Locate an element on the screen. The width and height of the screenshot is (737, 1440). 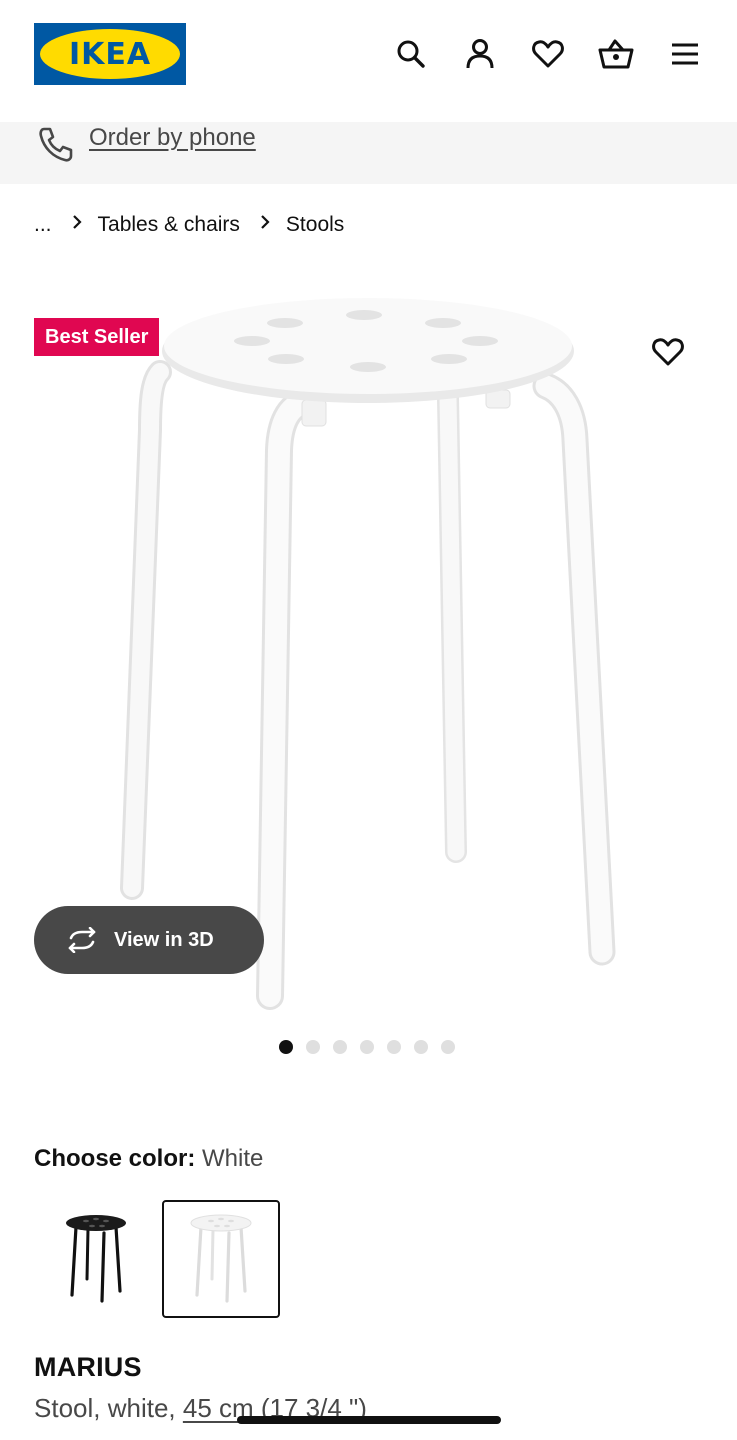
view-in-3d-button: View in 3D is located at coordinates (149, 940).